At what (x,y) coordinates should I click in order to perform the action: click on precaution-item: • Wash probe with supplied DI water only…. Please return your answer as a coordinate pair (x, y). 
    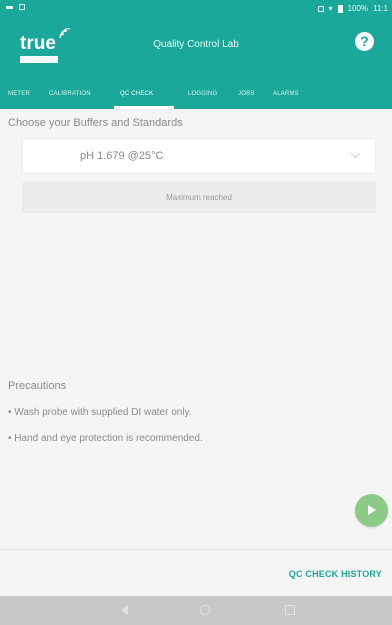
    Looking at the image, I should click on (100, 412).